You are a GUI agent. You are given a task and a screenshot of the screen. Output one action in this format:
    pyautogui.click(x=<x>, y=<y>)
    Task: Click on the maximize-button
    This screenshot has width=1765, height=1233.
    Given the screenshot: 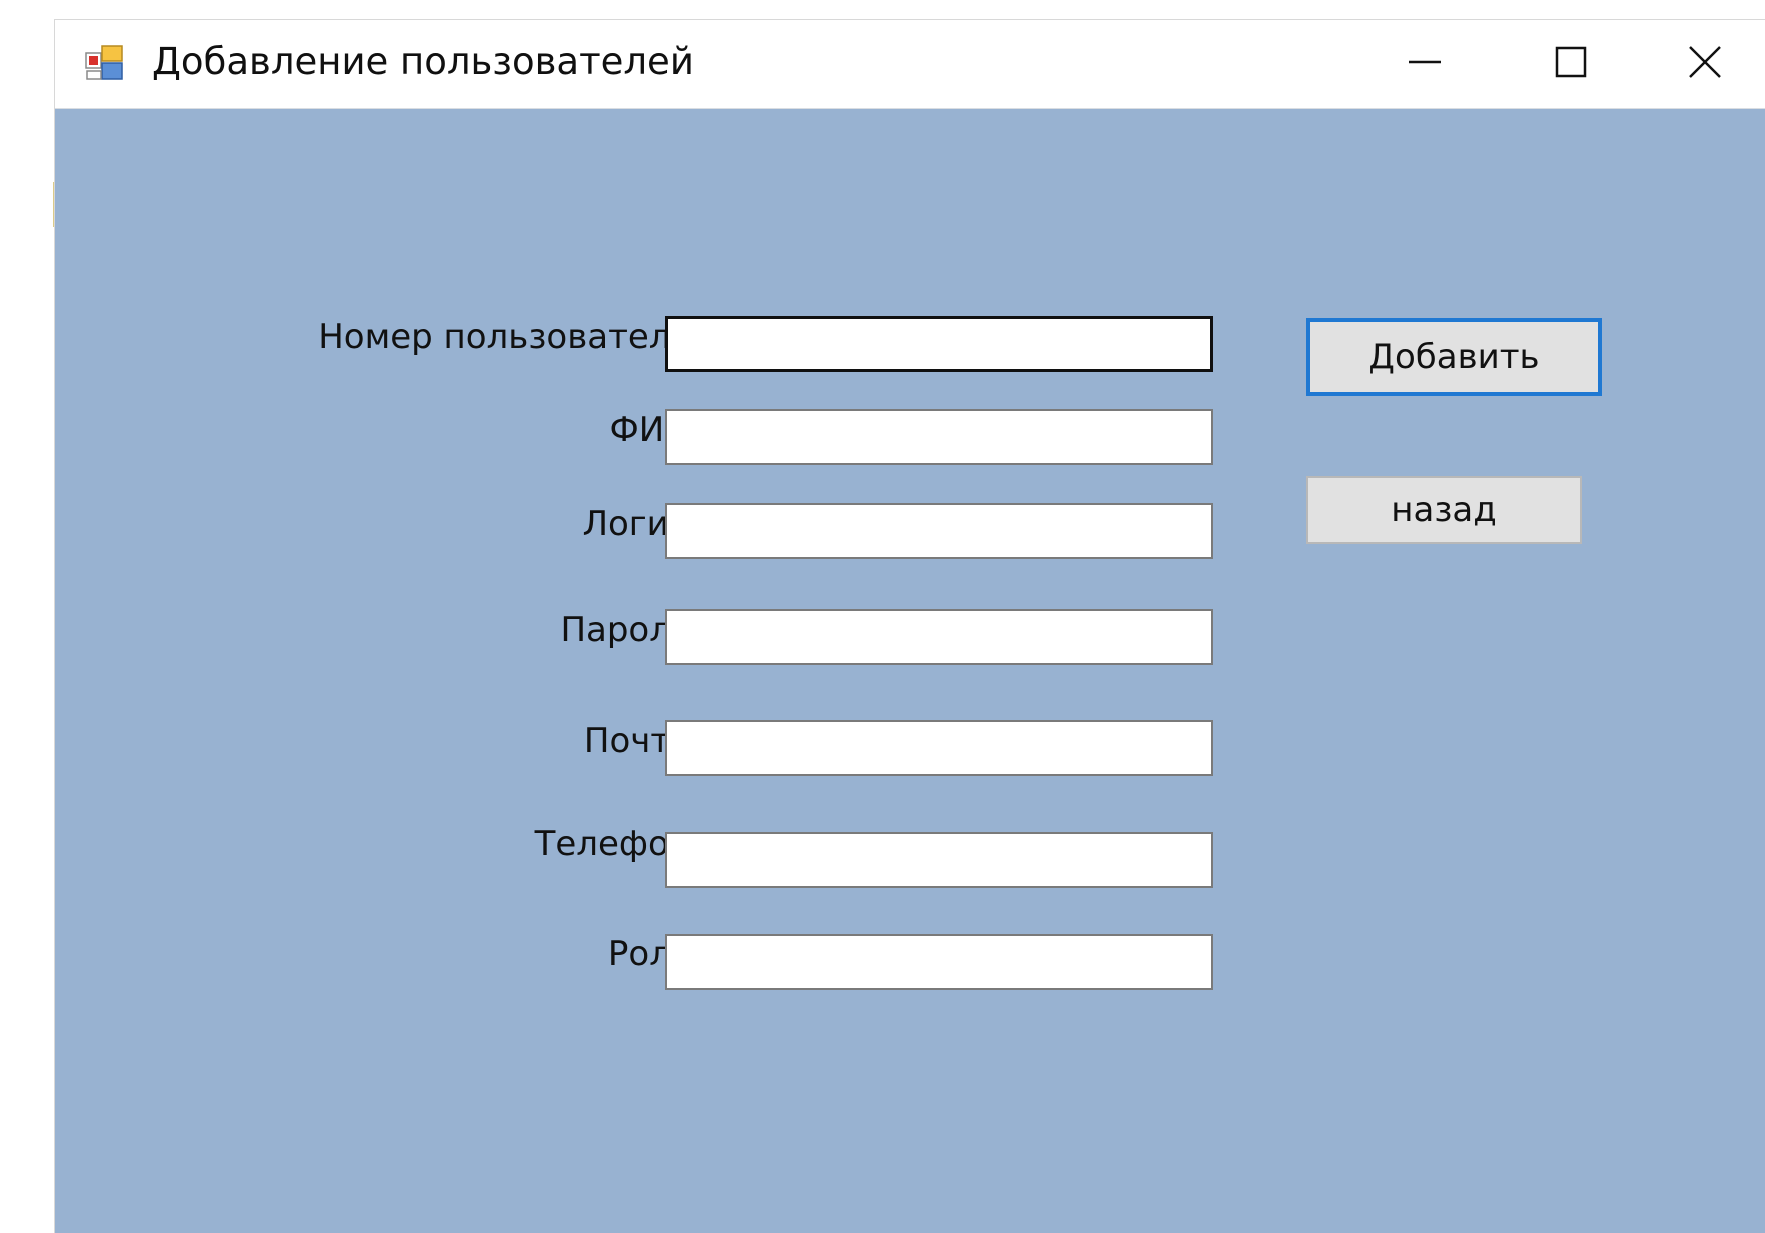 What is the action you would take?
    pyautogui.click(x=1571, y=64)
    